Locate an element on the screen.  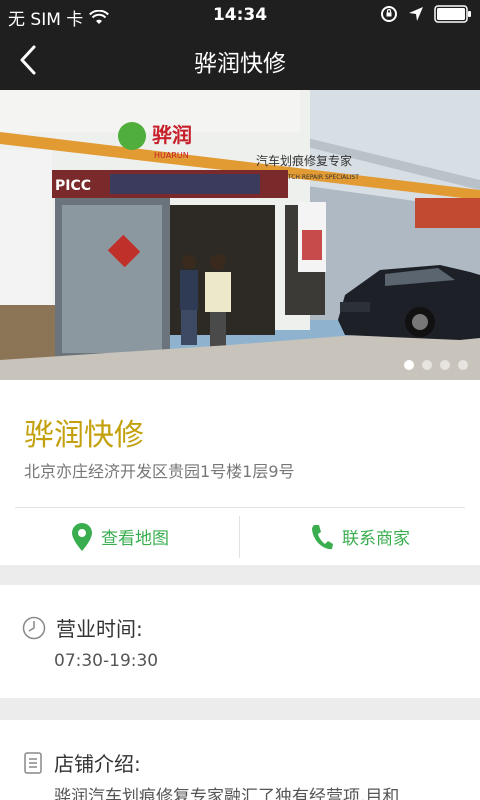
intro-text: 骅润汽车划痕修复专家融汇了独有经营项,目和 is located at coordinates (227, 793).